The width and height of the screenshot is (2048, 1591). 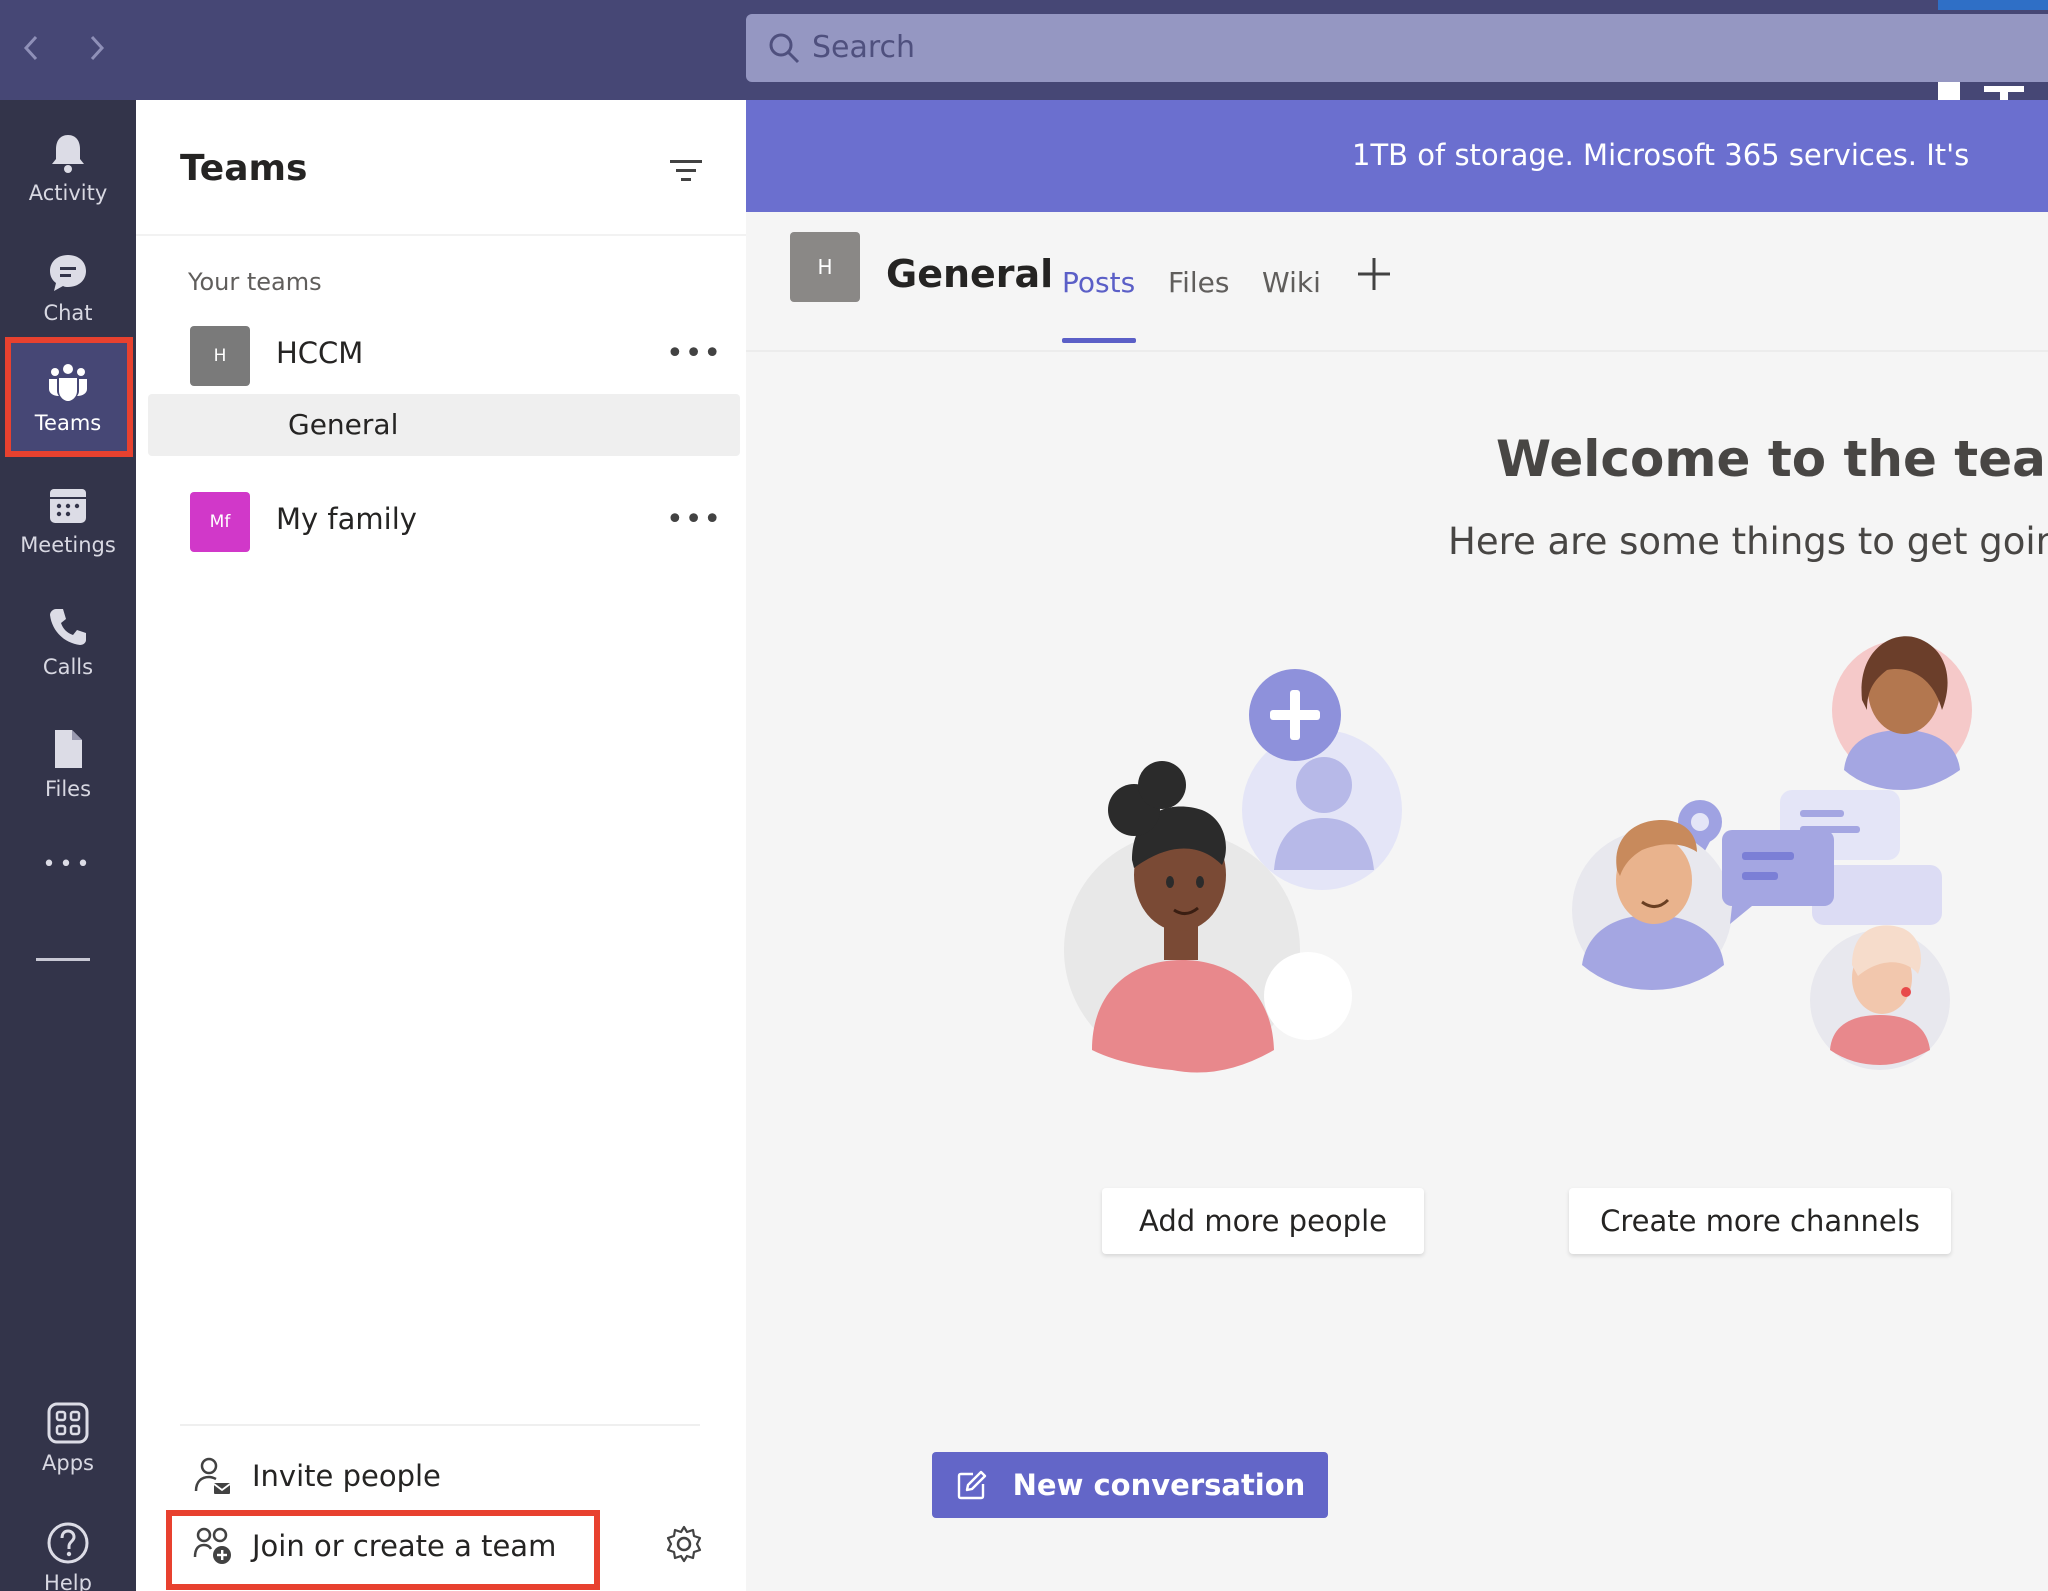 I want to click on rail-label: Activity, so click(x=68, y=193).